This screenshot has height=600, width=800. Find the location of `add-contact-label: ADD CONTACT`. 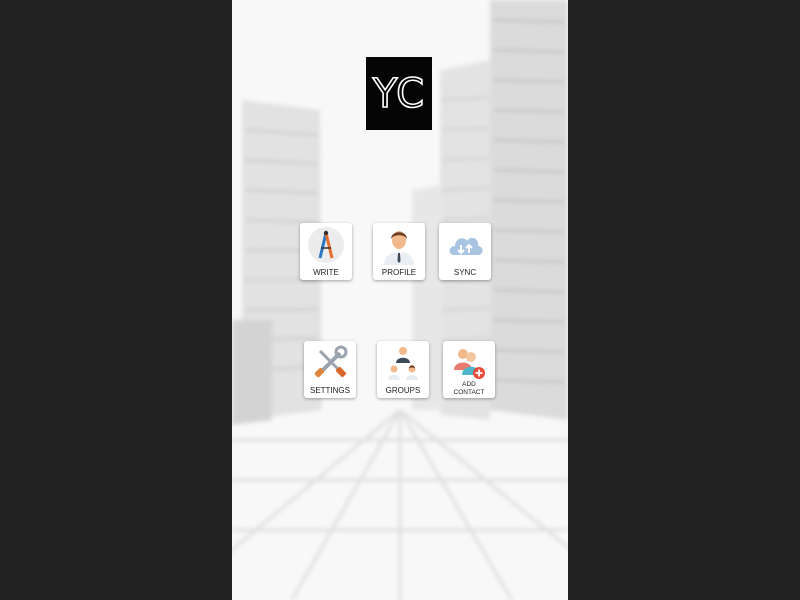

add-contact-label: ADD CONTACT is located at coordinates (469, 389).